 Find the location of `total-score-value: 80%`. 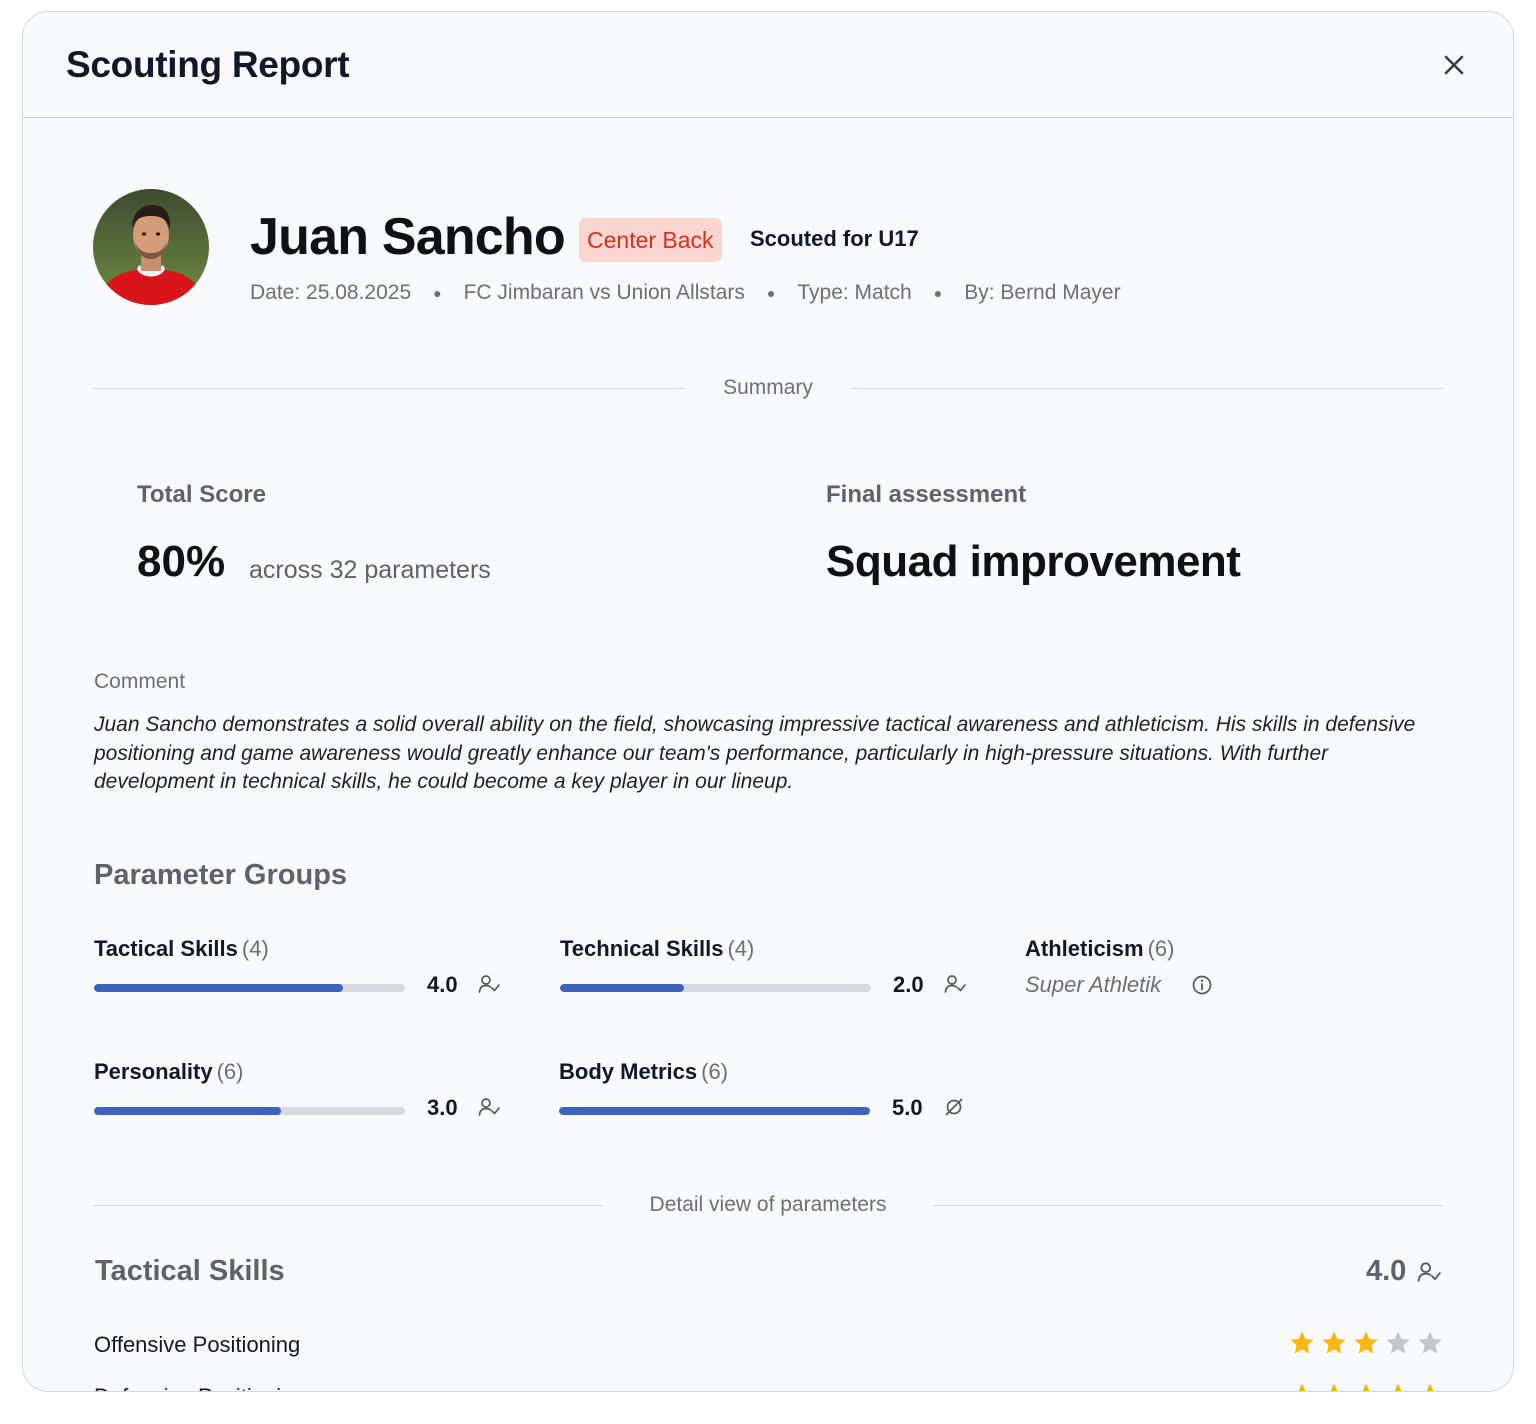

total-score-value: 80% is located at coordinates (181, 561).